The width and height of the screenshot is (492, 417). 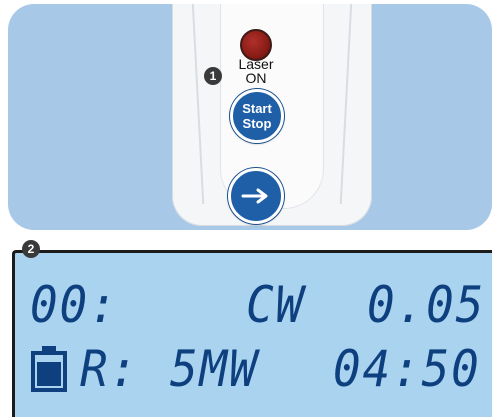 I want to click on laser-label-line2: ON, so click(x=256, y=78).